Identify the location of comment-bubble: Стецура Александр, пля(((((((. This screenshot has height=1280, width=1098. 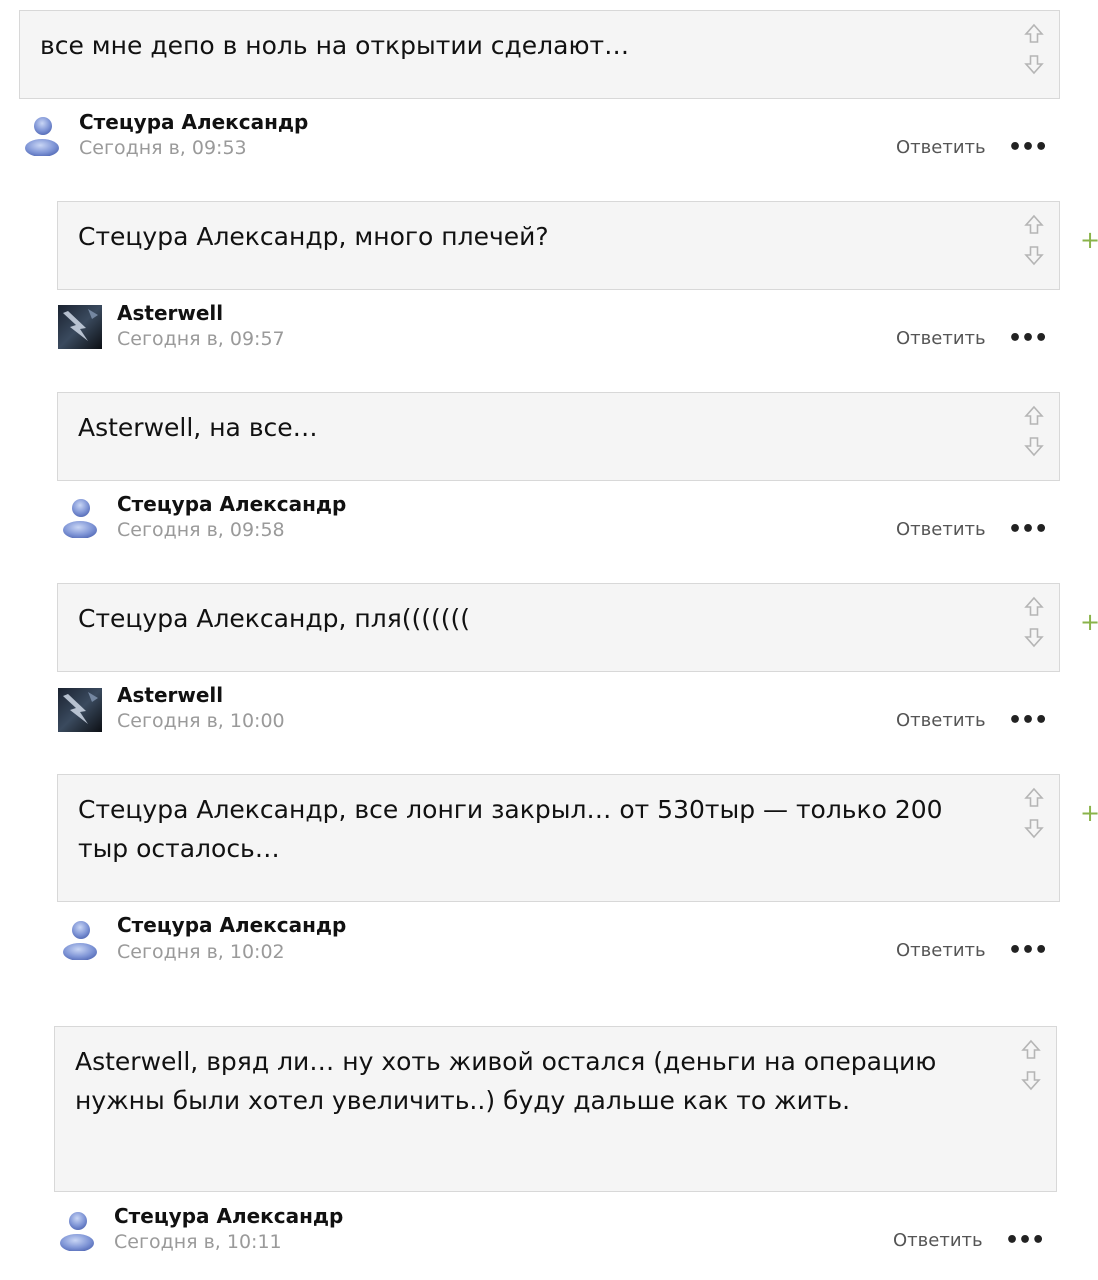
(558, 627).